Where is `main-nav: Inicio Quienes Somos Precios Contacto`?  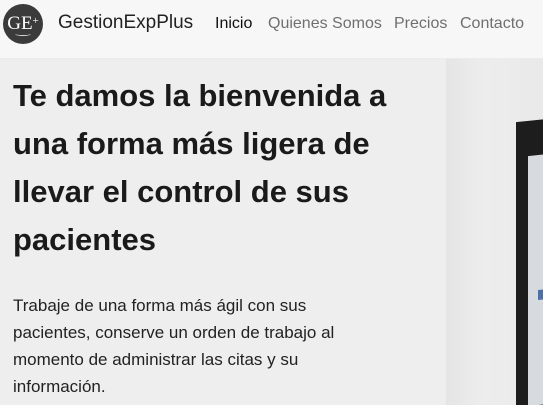 main-nav: Inicio Quienes Somos Precios Contacto is located at coordinates (271, 25).